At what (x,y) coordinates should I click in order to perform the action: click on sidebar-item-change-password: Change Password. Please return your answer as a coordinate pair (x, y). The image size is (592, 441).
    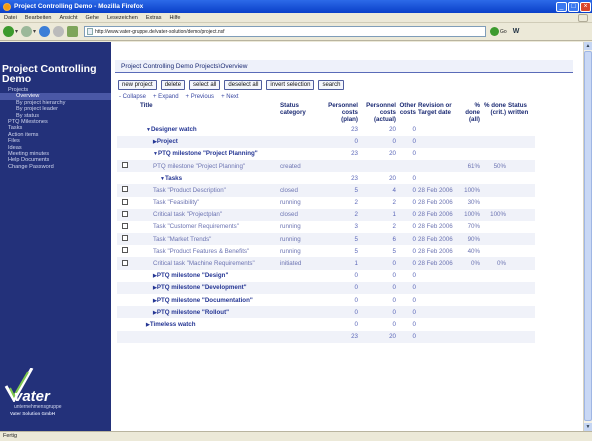
    Looking at the image, I should click on (55, 167).